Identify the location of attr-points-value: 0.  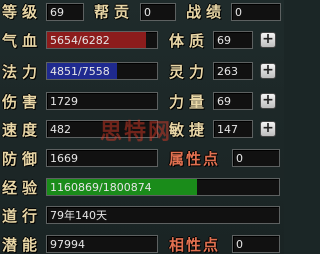
(256, 158).